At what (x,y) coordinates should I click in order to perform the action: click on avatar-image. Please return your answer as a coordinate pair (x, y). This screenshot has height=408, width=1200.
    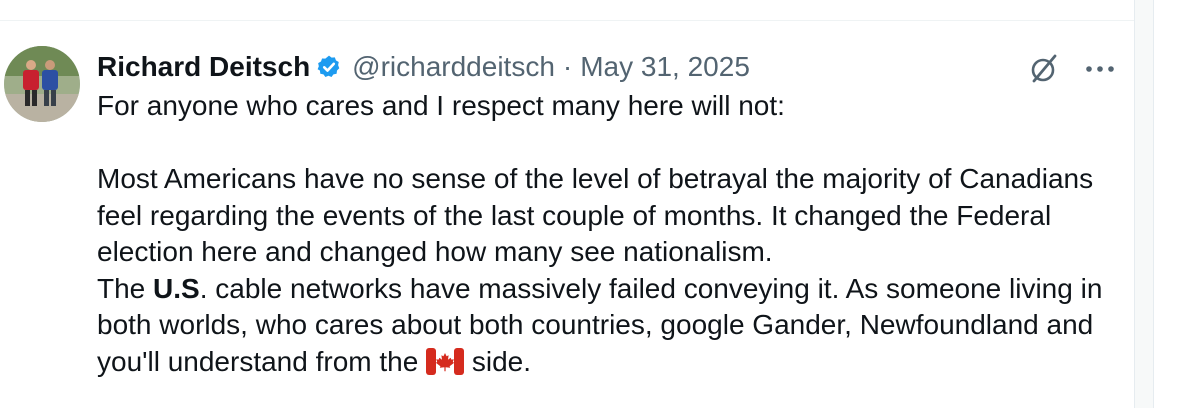
    Looking at the image, I should click on (42, 84).